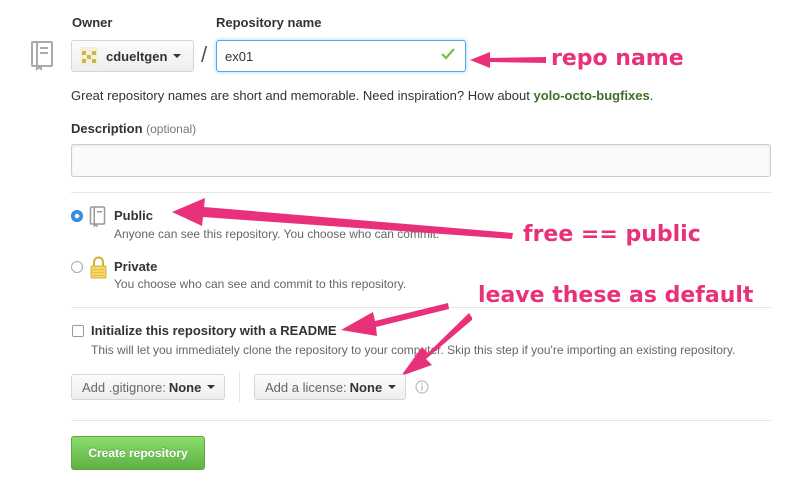 The image size is (800, 499). What do you see at coordinates (133, 215) in the screenshot?
I see `public-label: Public` at bounding box center [133, 215].